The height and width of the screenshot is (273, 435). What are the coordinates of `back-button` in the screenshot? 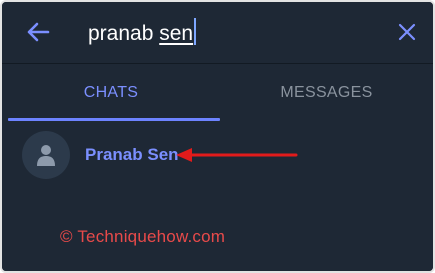 It's located at (38, 32).